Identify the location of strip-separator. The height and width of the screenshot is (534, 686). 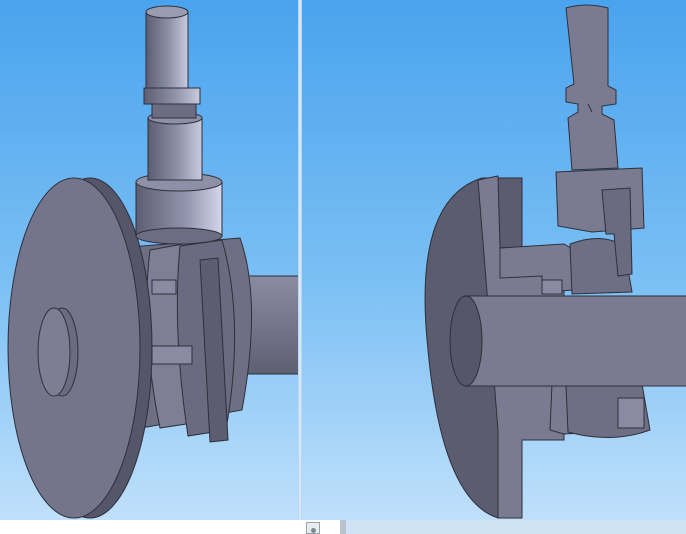
(343, 527).